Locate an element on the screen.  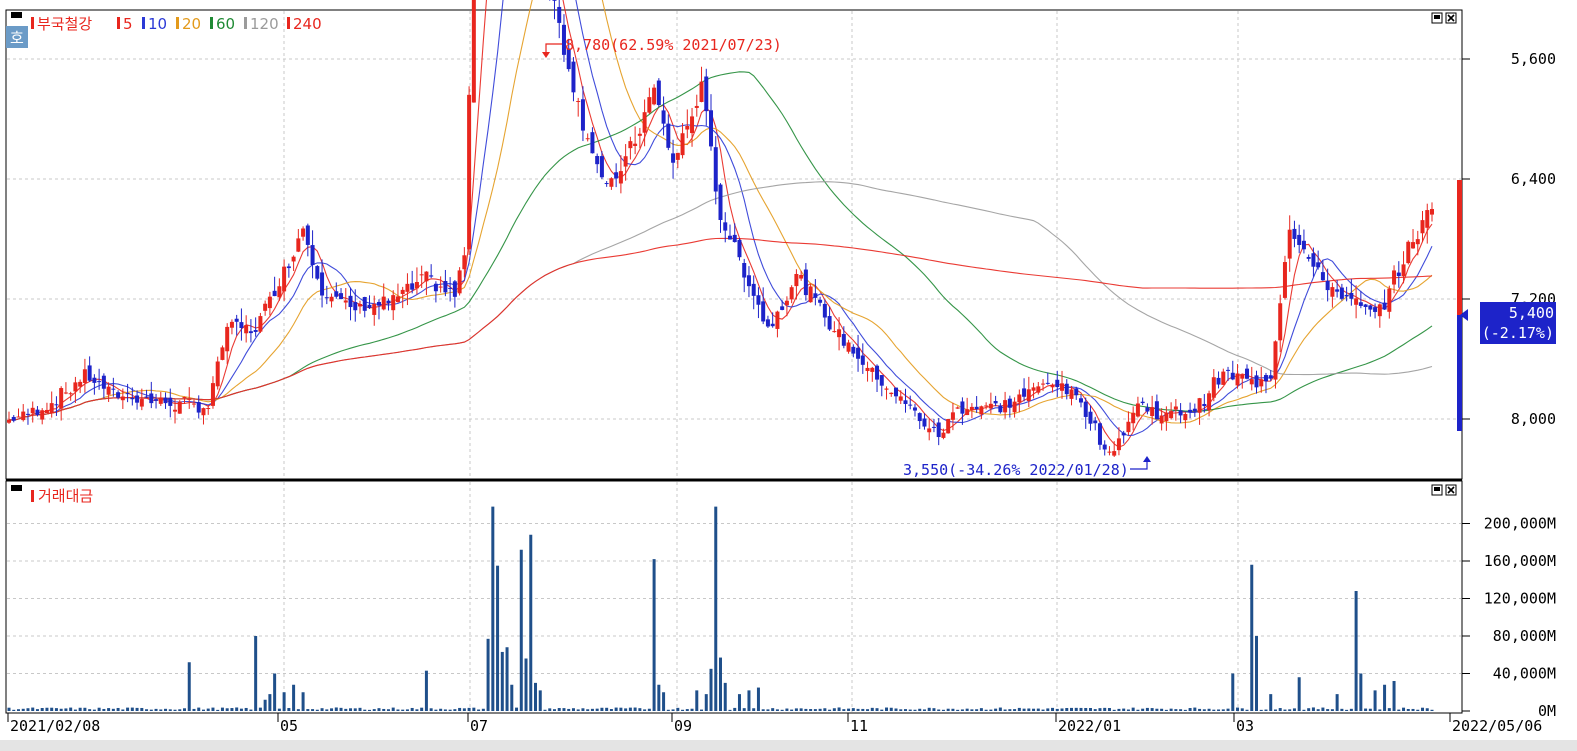
price-legend: 부국철강 5 10 20 60 120 240 is located at coordinates (166, 22).